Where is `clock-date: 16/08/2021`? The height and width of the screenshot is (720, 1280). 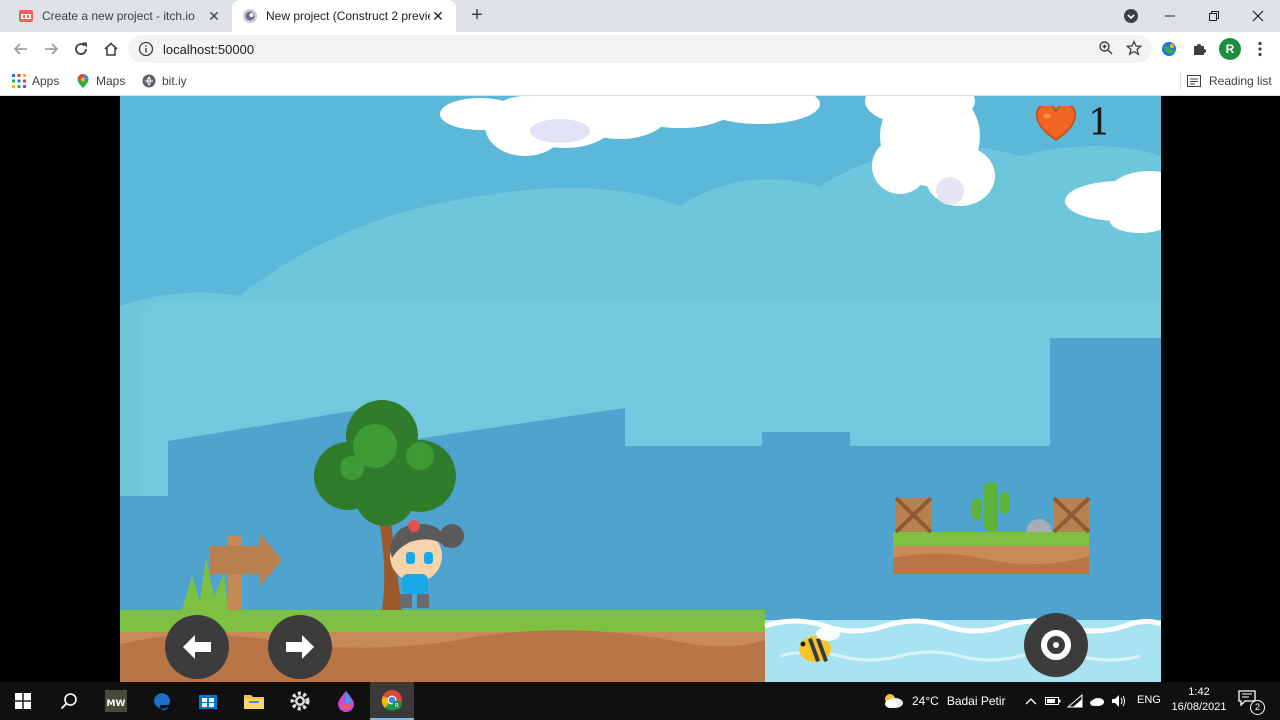
clock-date: 16/08/2021 is located at coordinates (1199, 707).